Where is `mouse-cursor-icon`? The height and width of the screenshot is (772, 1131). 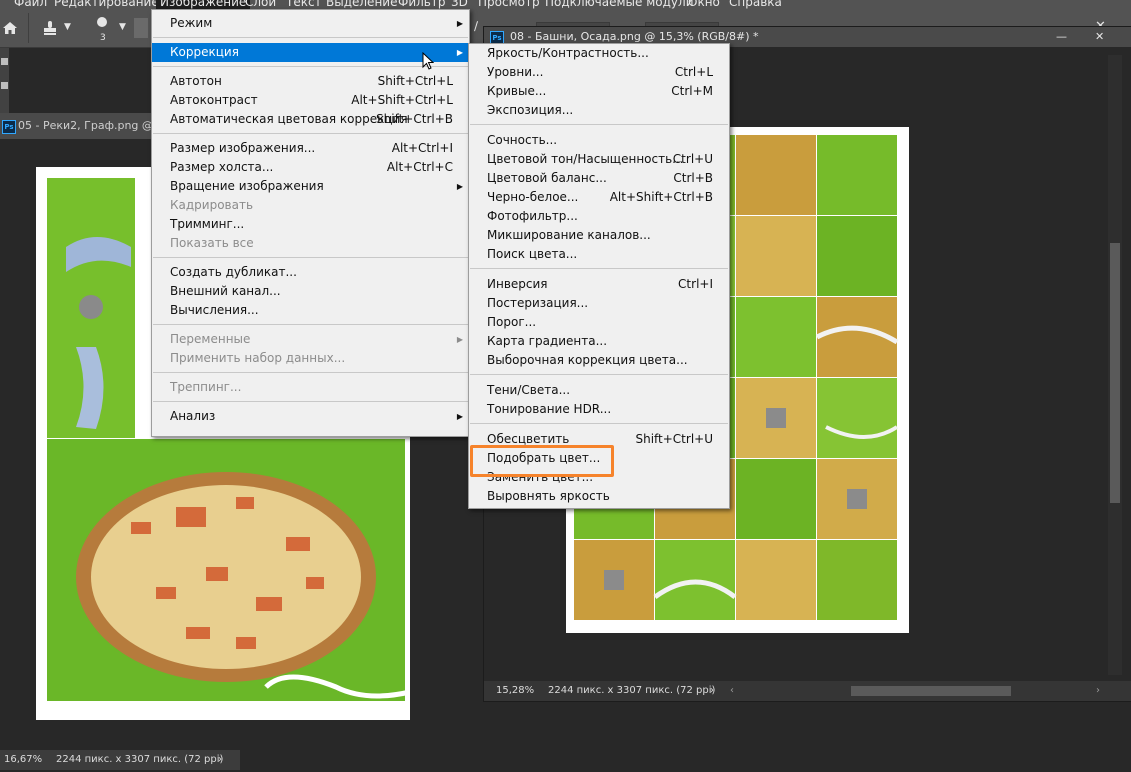 mouse-cursor-icon is located at coordinates (428, 62).